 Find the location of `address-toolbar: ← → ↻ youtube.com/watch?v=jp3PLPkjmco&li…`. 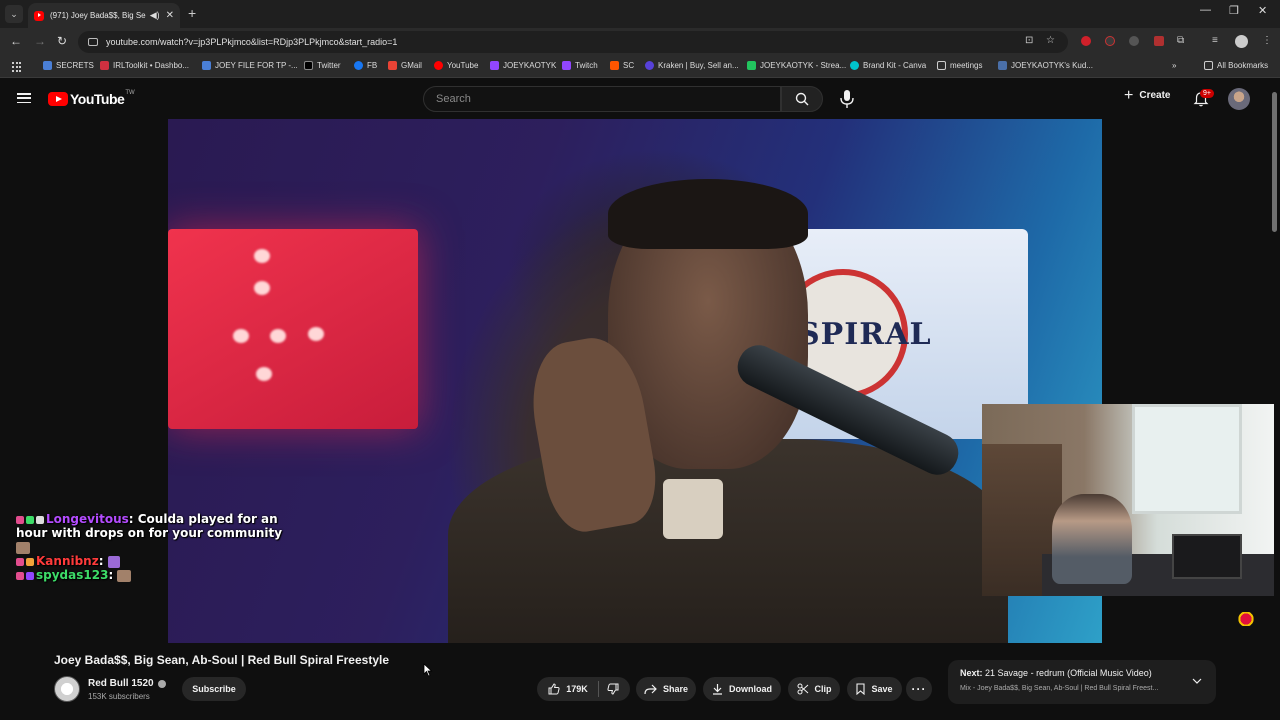

address-toolbar: ← → ↻ youtube.com/watch?v=jp3PLPkjmco&li… is located at coordinates (640, 42).